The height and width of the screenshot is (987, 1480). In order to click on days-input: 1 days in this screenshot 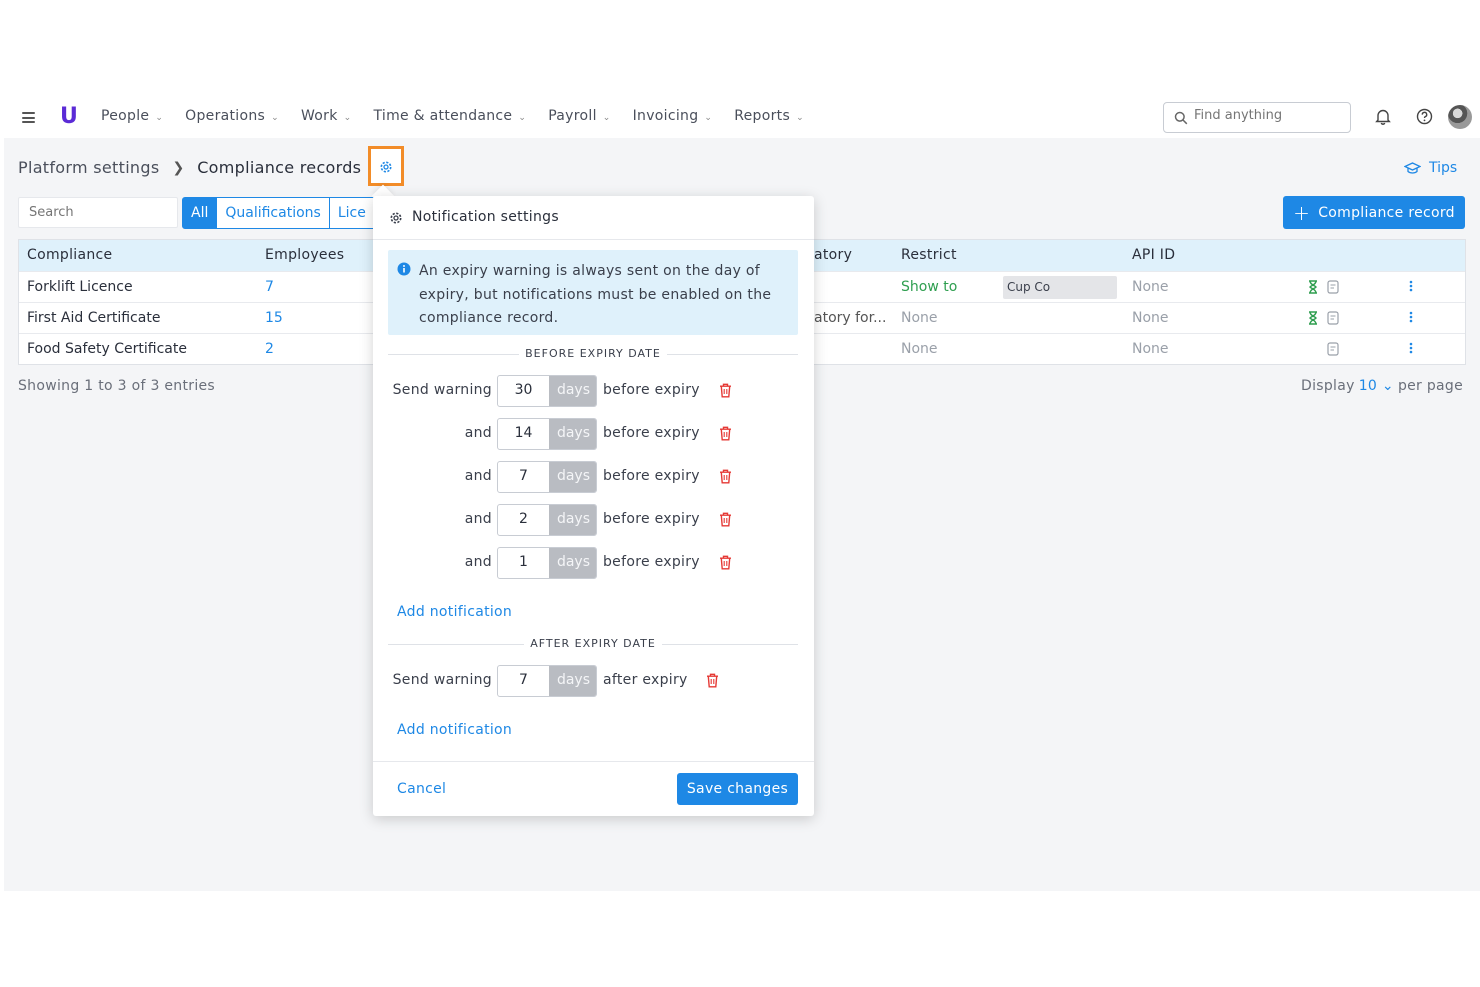, I will do `click(547, 563)`.